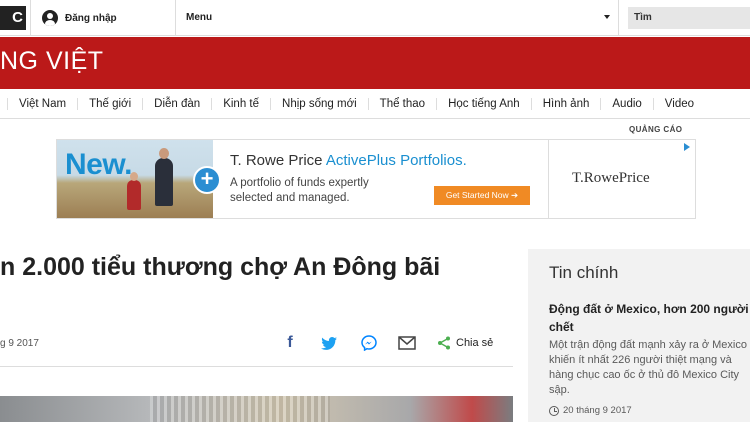  What do you see at coordinates (649, 318) in the screenshot?
I see `story-headline: Động đất ở Mexico, hơn 200 người chết` at bounding box center [649, 318].